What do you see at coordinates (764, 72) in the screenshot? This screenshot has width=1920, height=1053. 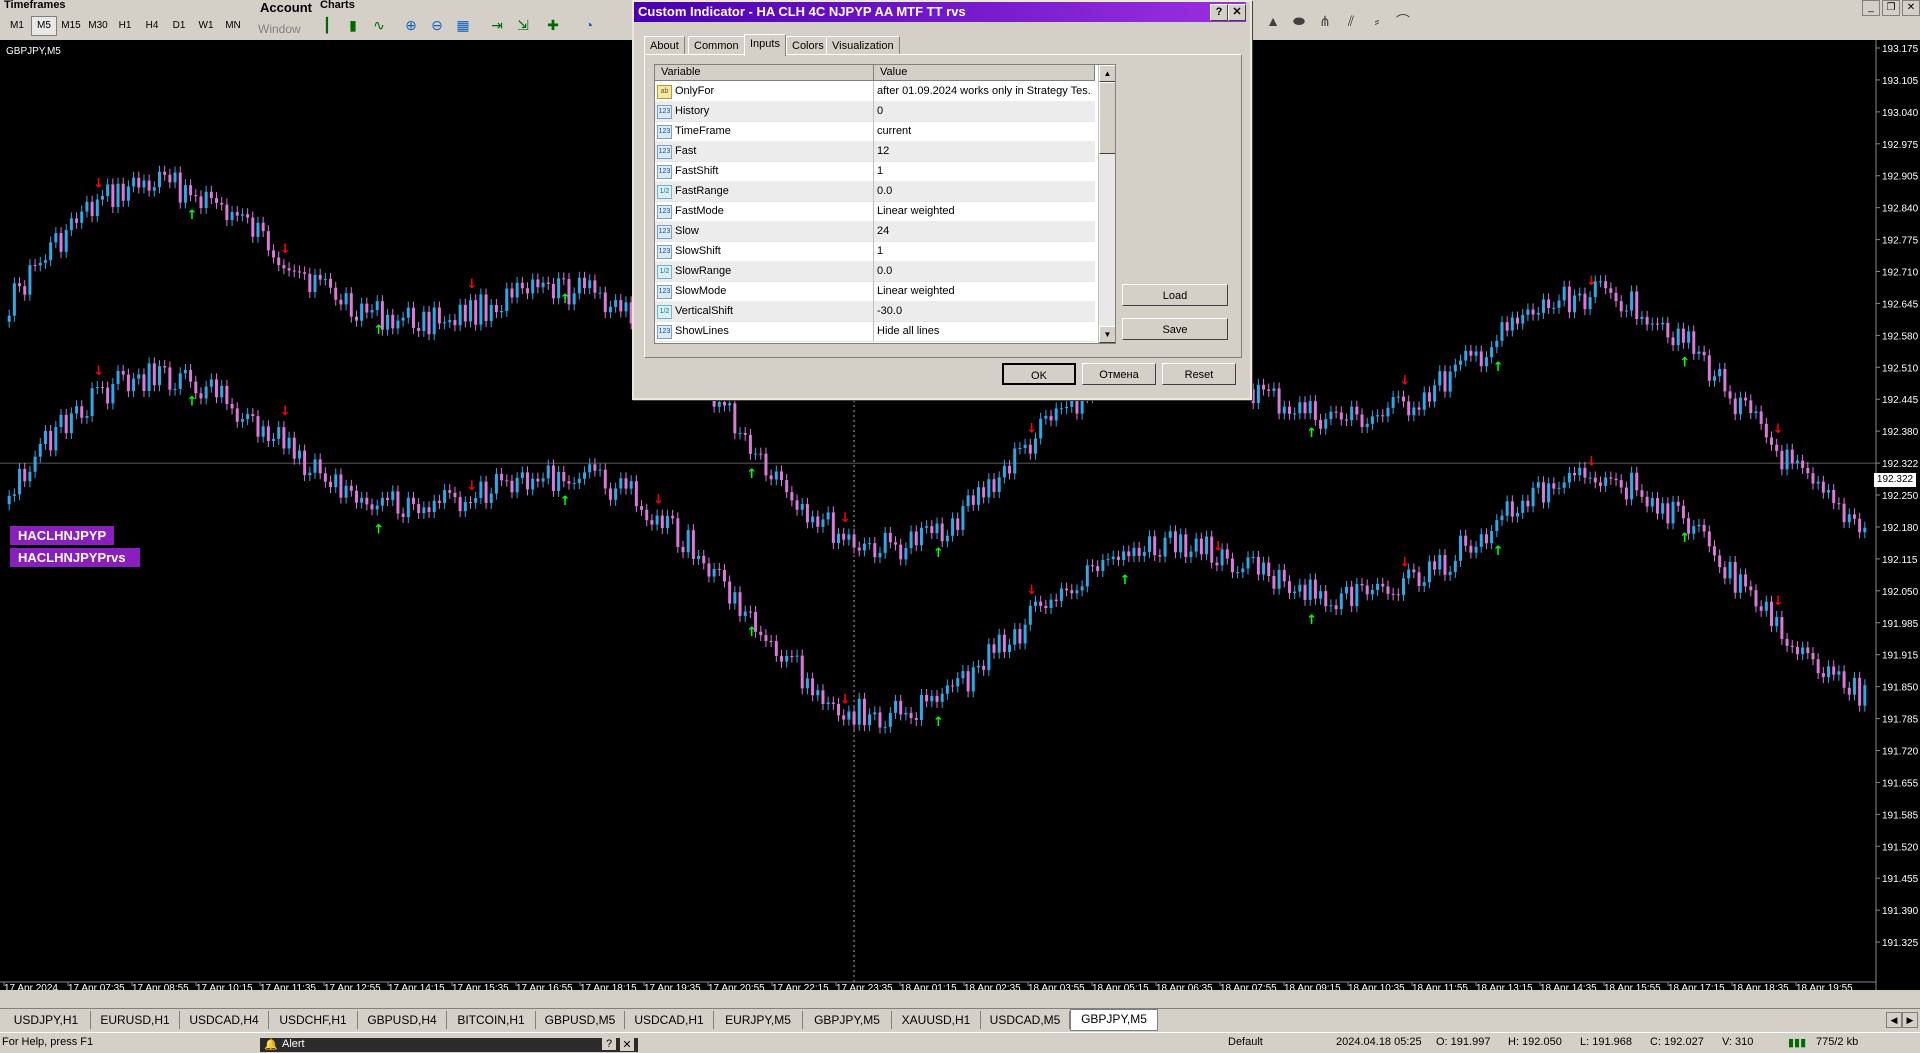 I see `variable-column-header: Variable` at bounding box center [764, 72].